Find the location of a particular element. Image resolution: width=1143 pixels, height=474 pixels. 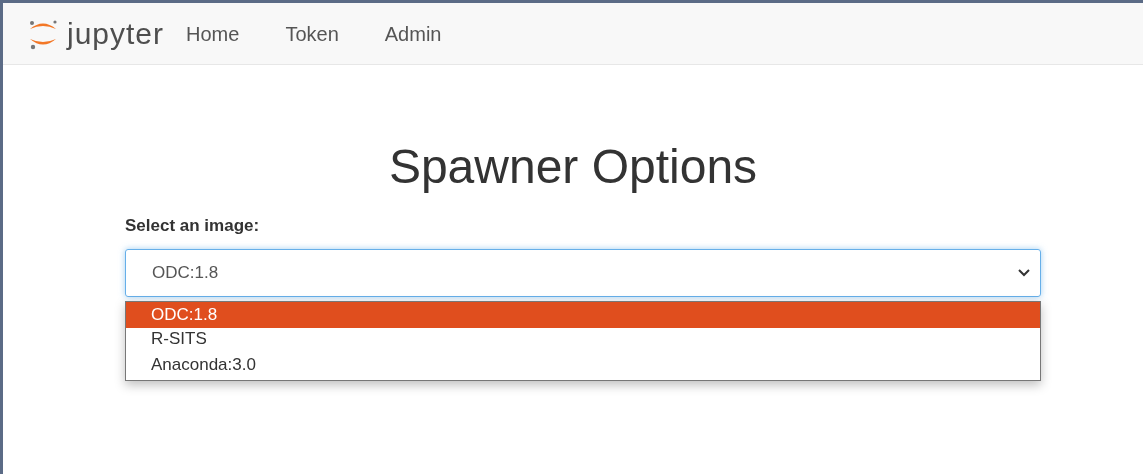

select-label: Select an image: is located at coordinates (193, 226).